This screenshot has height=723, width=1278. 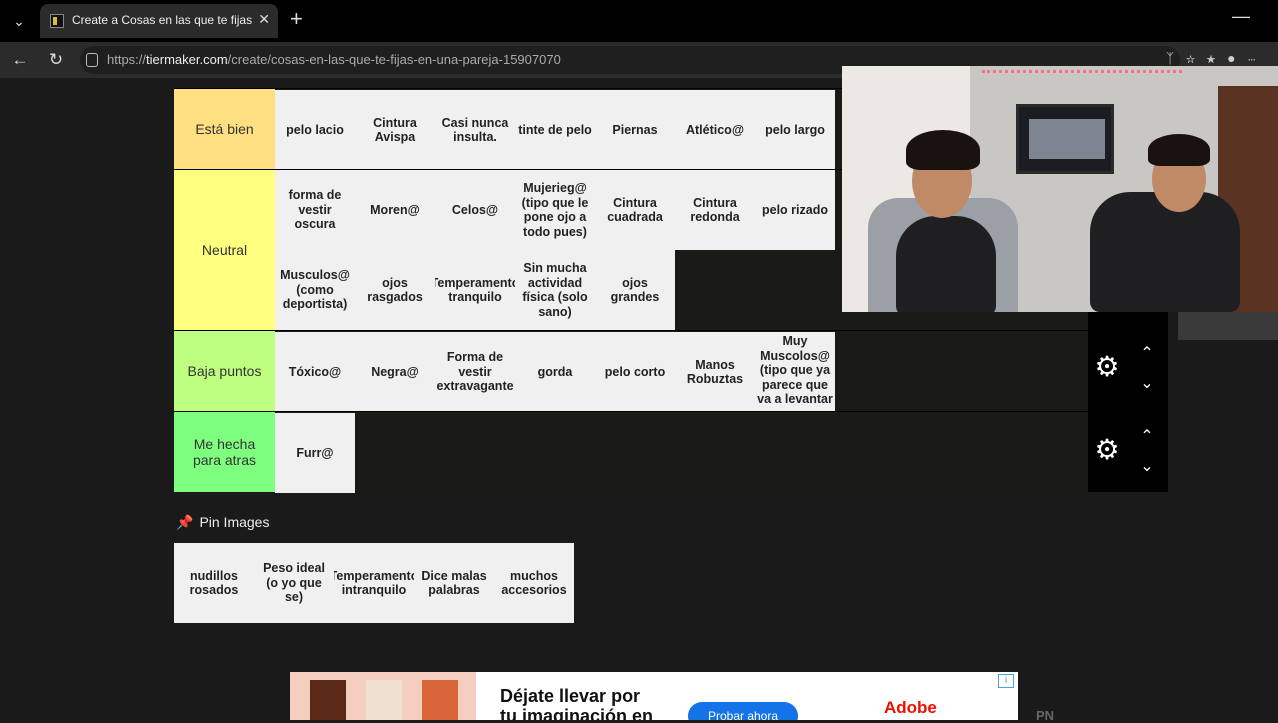 What do you see at coordinates (1258, 58) in the screenshot?
I see `more-menu-icon: ⋯` at bounding box center [1258, 58].